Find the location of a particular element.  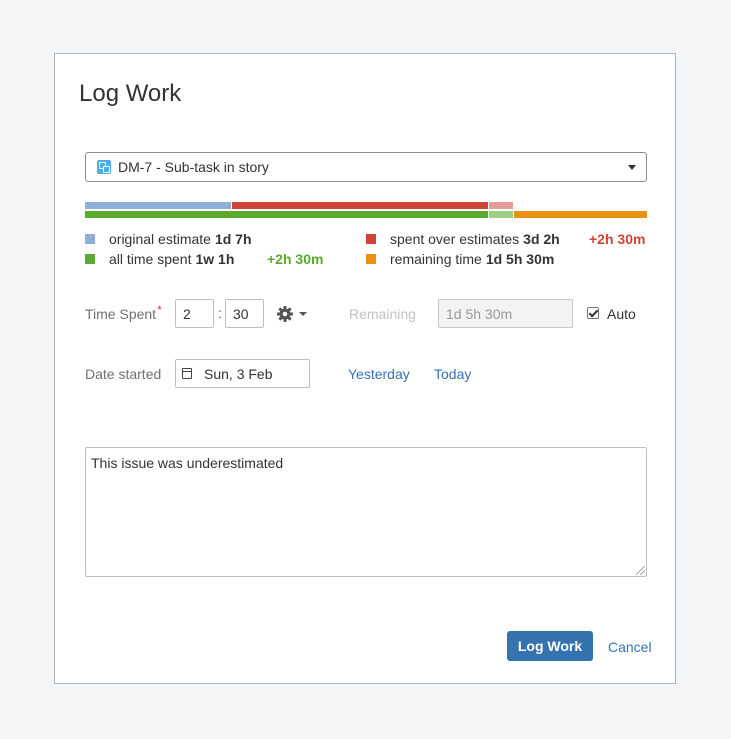

legend-original-estimate: original estimate 1d 7h is located at coordinates (168, 239).